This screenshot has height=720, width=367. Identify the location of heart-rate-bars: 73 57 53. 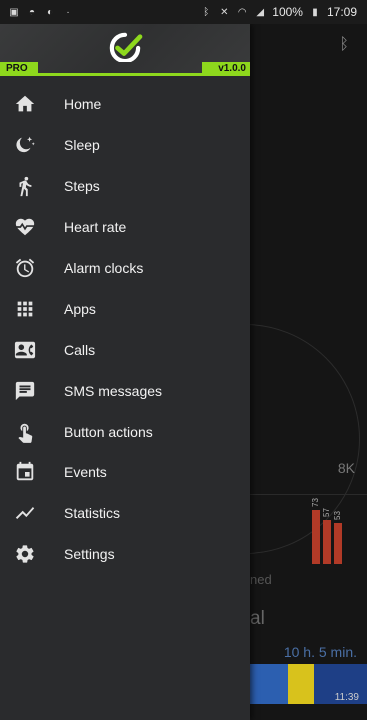
(333, 529).